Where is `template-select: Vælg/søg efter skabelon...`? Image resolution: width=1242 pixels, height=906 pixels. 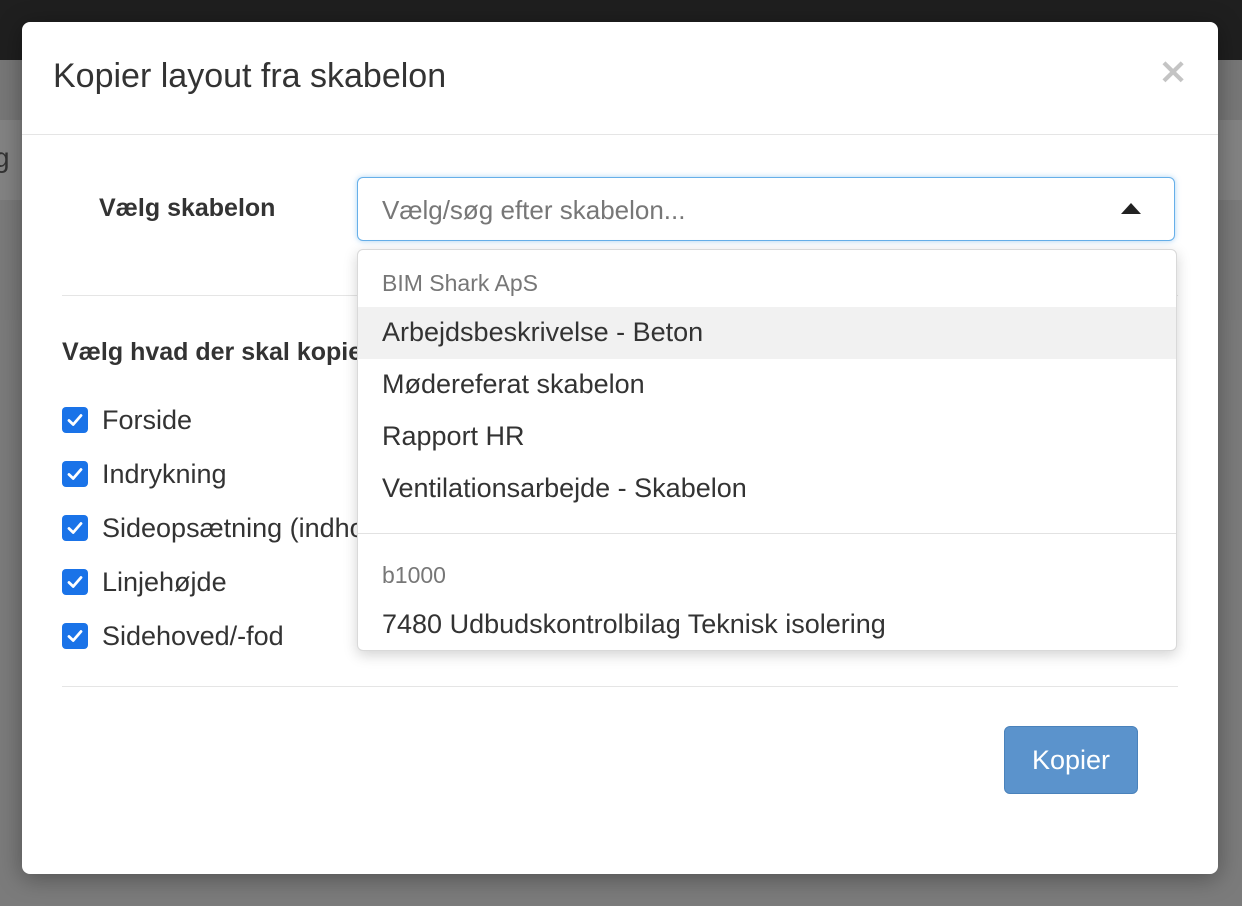
template-select: Vælg/søg efter skabelon... is located at coordinates (766, 209).